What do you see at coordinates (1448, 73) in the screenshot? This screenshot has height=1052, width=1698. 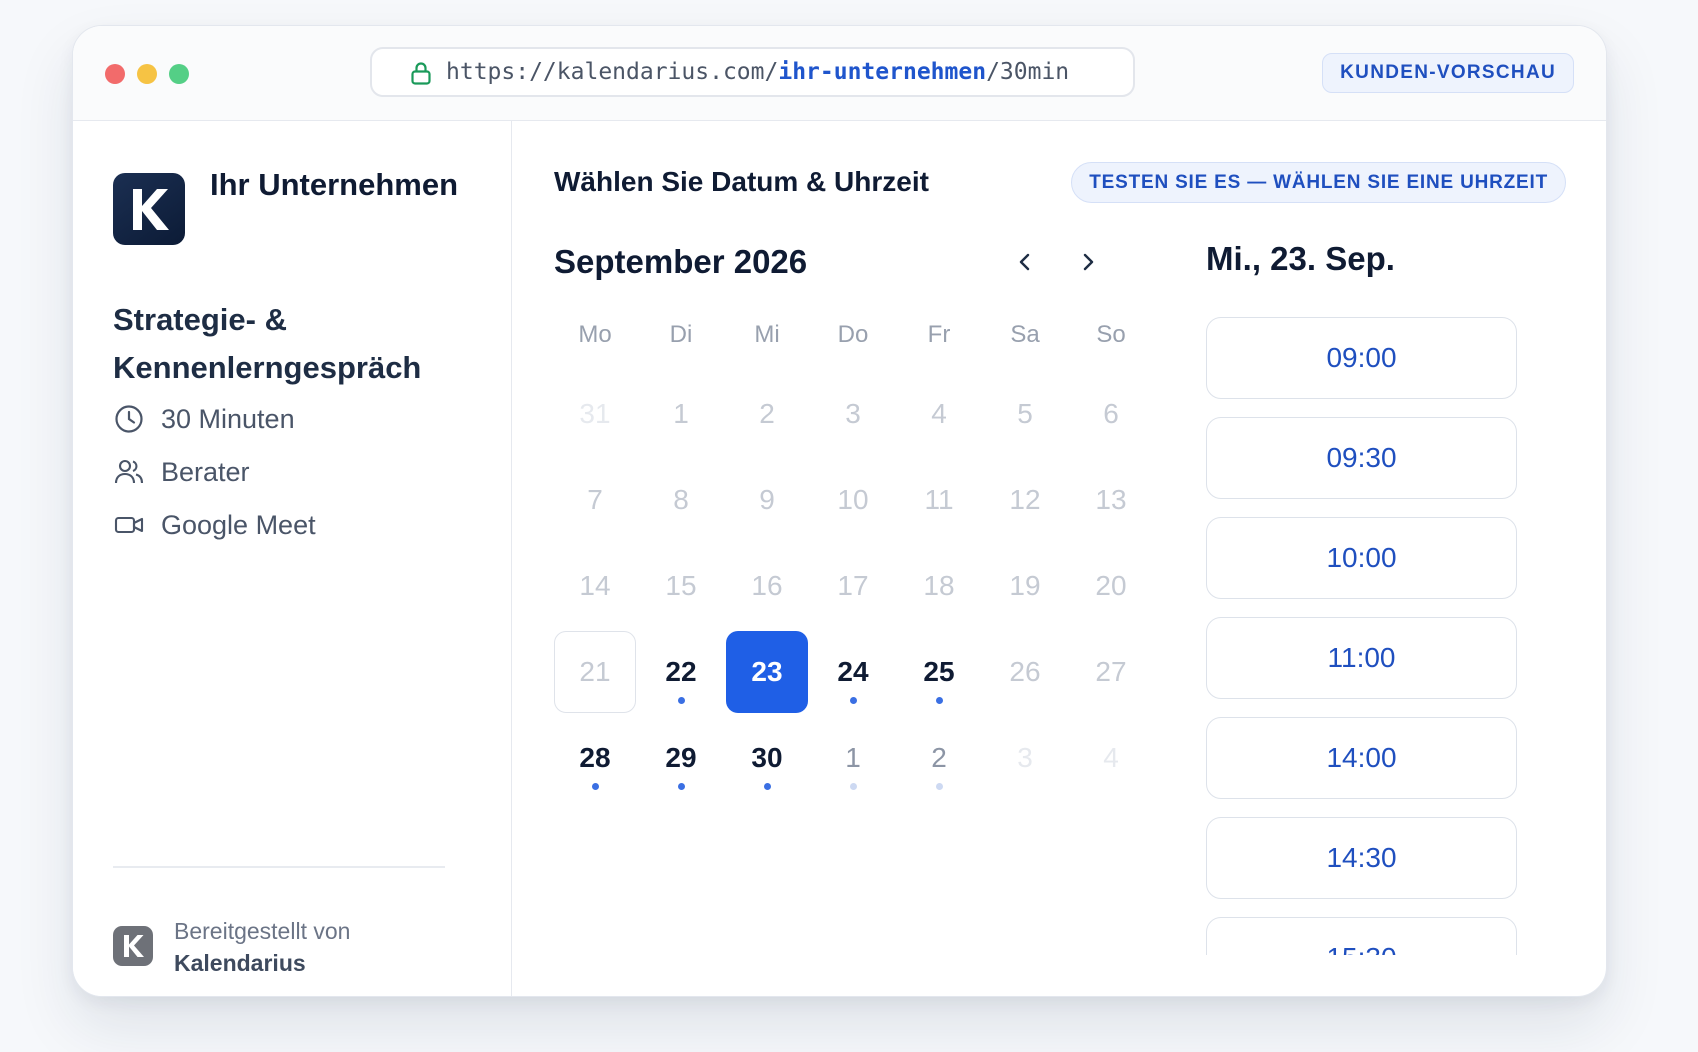 I see `customer-preview-badge: KUNDEN-VORSCHAU` at bounding box center [1448, 73].